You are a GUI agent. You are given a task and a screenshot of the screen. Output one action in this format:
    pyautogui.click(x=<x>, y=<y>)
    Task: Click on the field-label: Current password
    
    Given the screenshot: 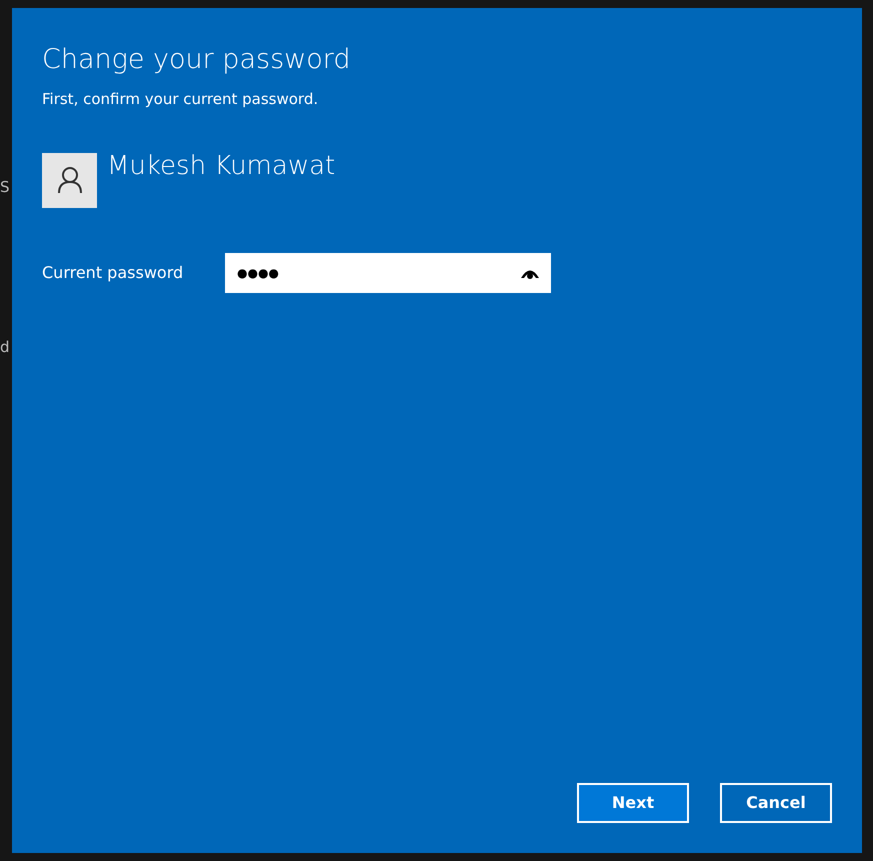 What is the action you would take?
    pyautogui.click(x=113, y=273)
    